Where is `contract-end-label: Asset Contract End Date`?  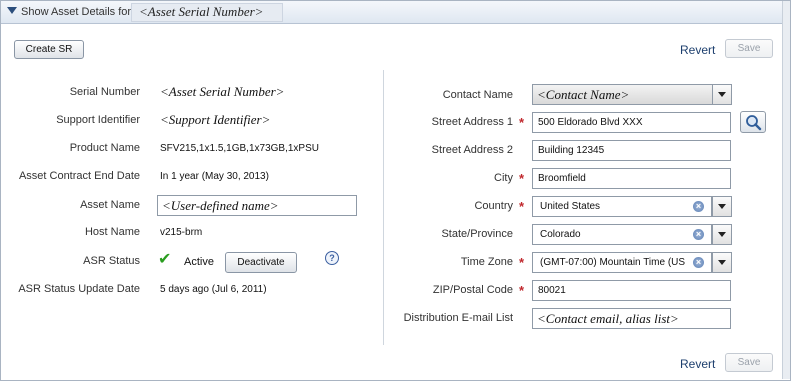
contract-end-label: Asset Contract End Date is located at coordinates (79, 176).